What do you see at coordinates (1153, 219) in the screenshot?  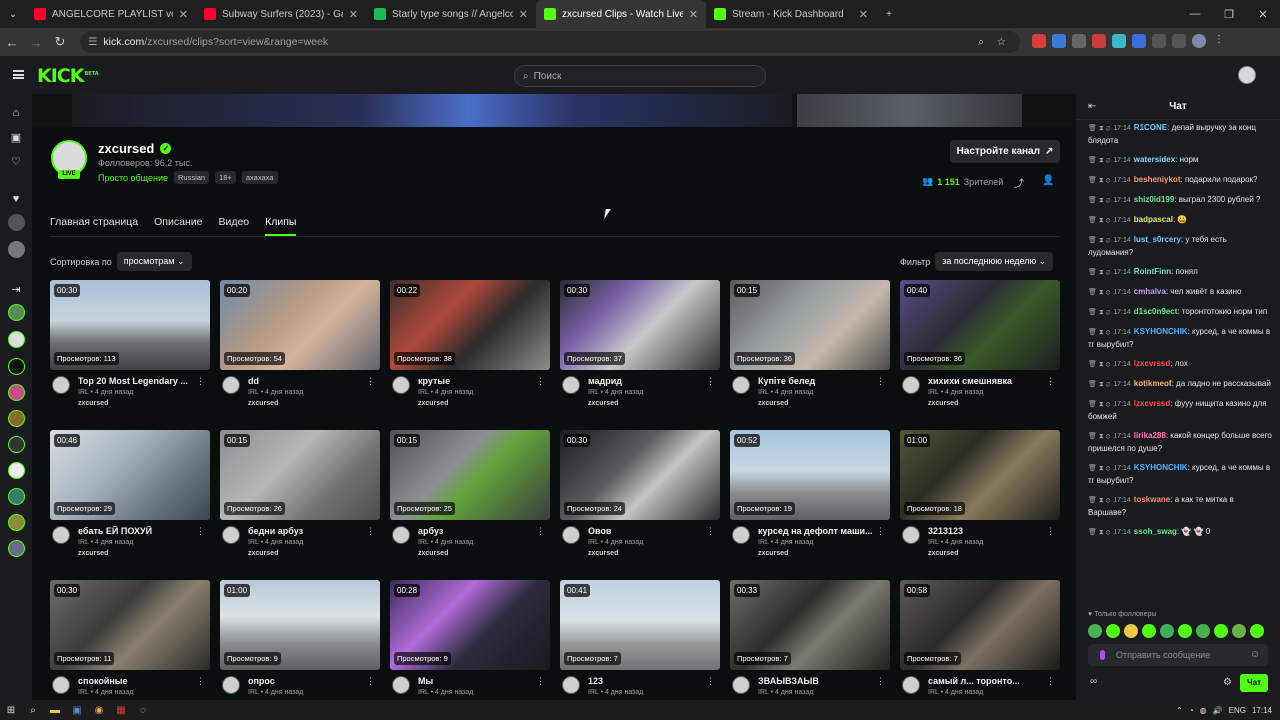 I see `chat-username: badpascal` at bounding box center [1153, 219].